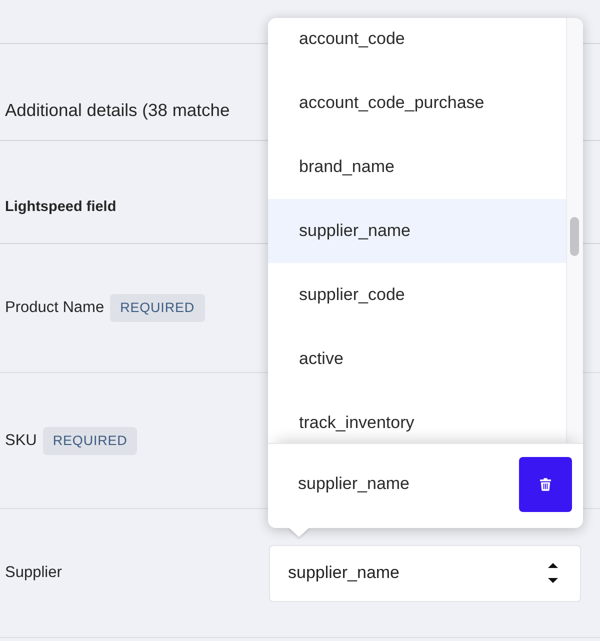 This screenshot has width=600, height=641. Describe the element at coordinates (417, 103) in the screenshot. I see `dropdown-option: account_code_purchase` at that location.